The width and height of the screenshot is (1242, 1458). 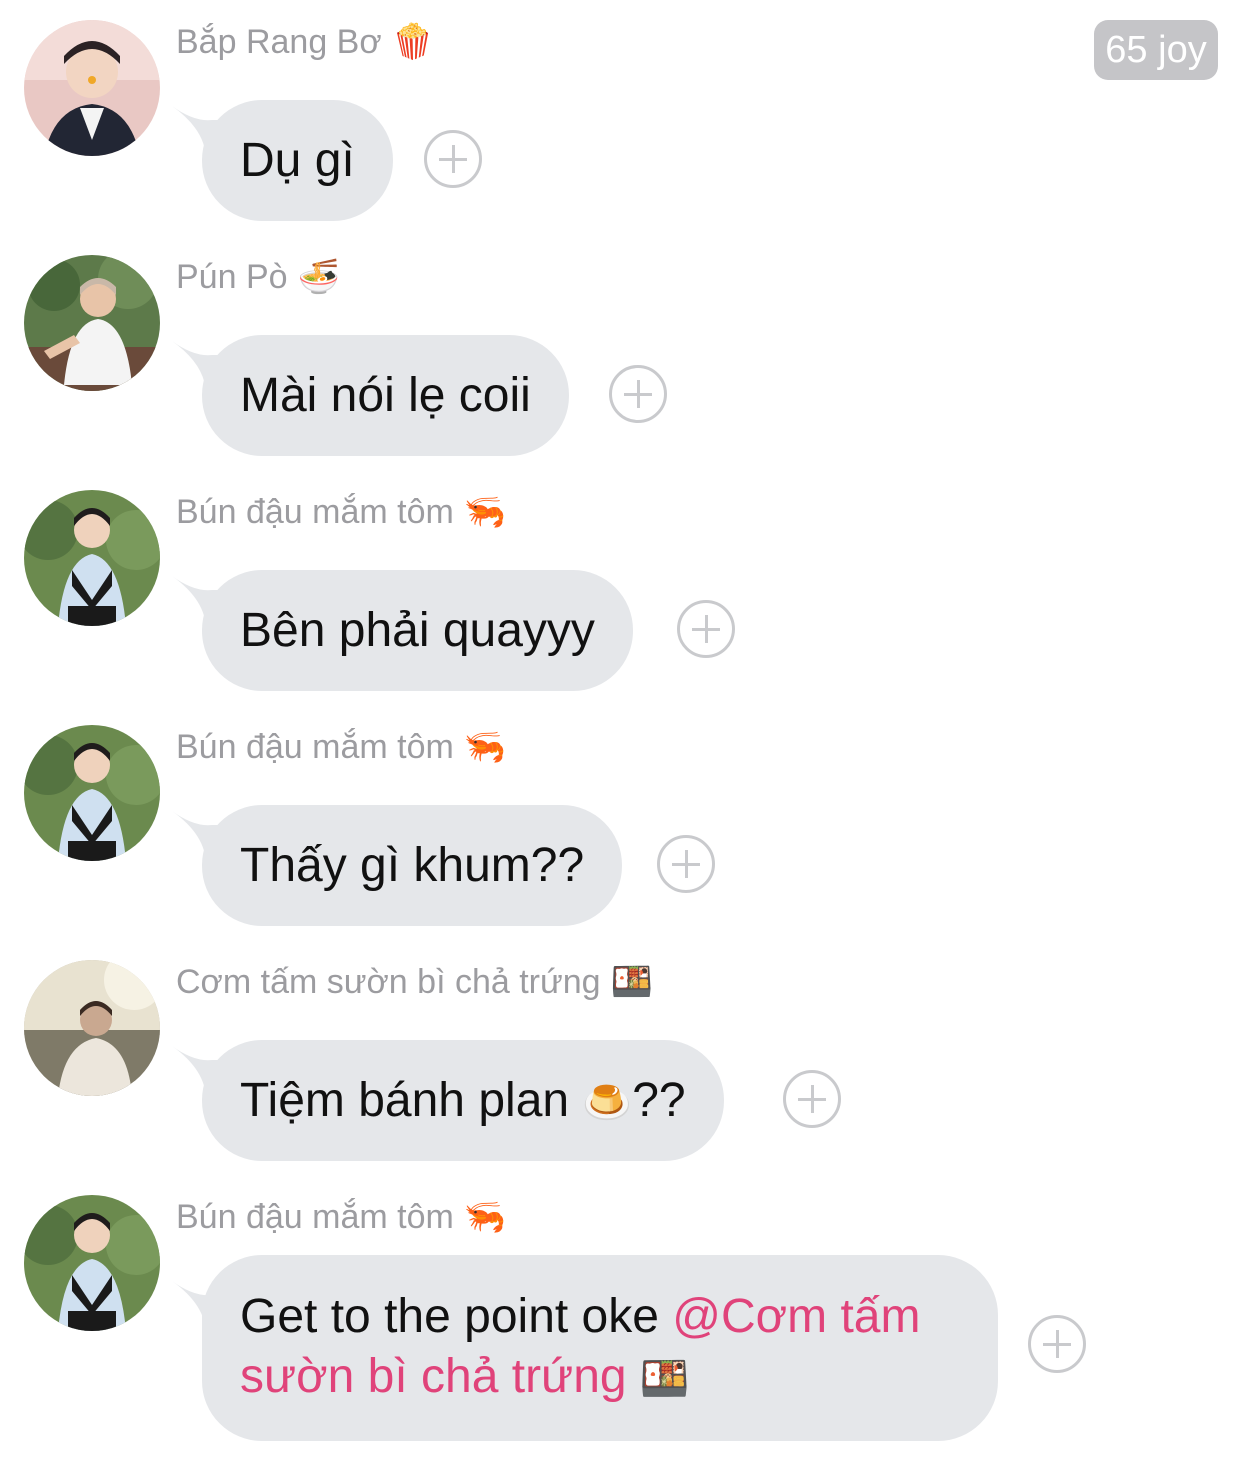 I want to click on popcorn-icon: 🍿, so click(x=412, y=42).